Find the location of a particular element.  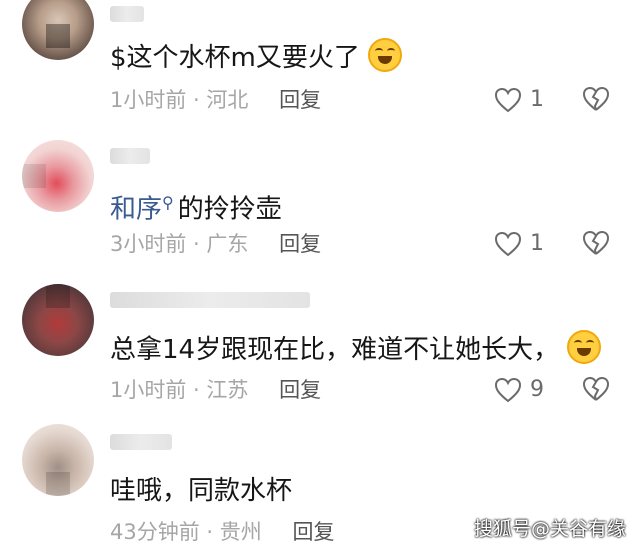

comment-meta: 1小时前 · 江苏 回复 is located at coordinates (216, 390).